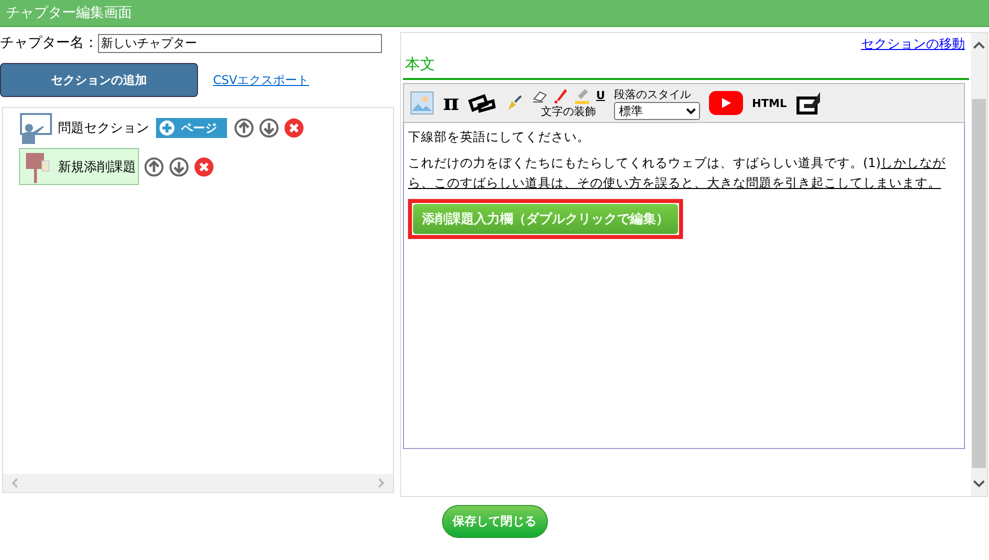 The width and height of the screenshot is (989, 560). What do you see at coordinates (653, 94) in the screenshot?
I see `toolbar-label: 段落のスタイル` at bounding box center [653, 94].